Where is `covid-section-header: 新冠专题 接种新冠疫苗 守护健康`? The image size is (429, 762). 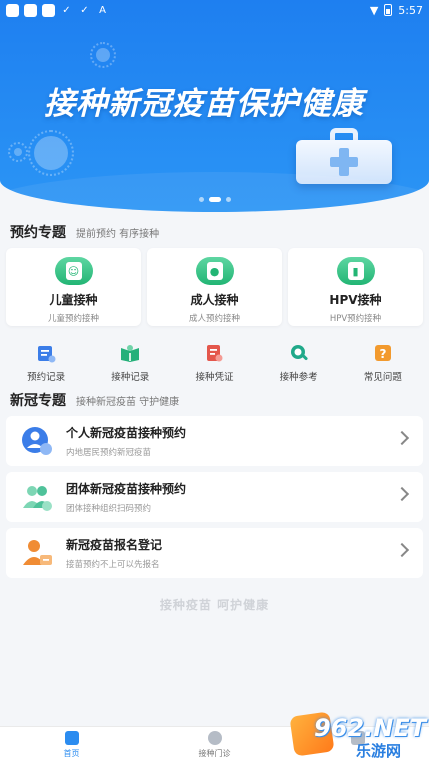
covid-section-header: 新冠专题 接种新冠疫苗 守护健康 is located at coordinates (94, 400).